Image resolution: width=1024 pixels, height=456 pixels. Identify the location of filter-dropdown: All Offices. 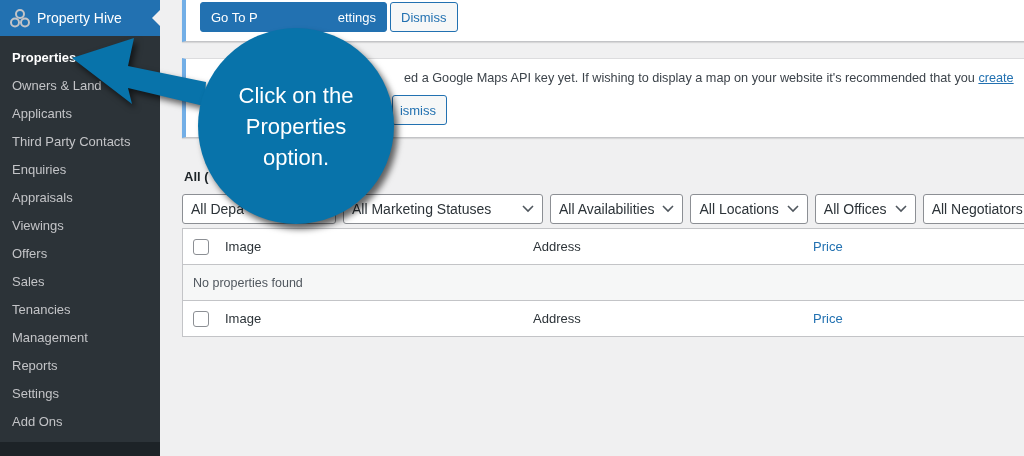
(865, 209).